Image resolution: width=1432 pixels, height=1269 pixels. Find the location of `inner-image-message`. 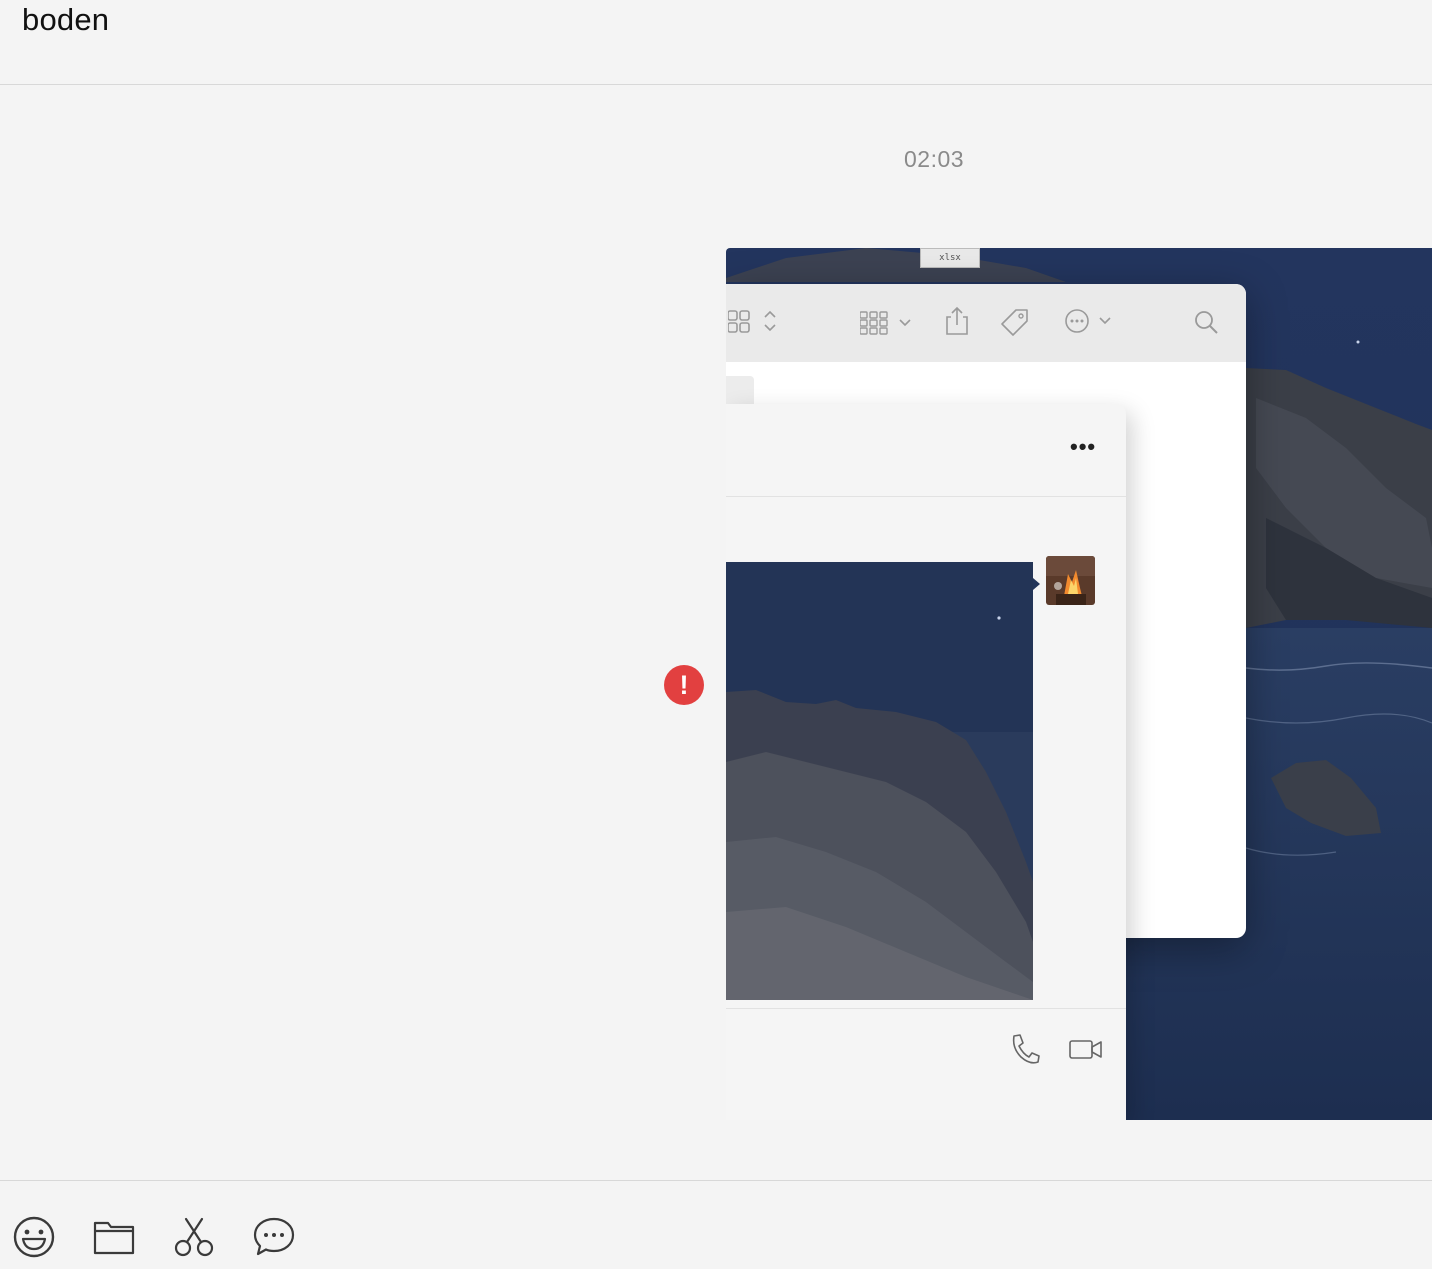

inner-image-message is located at coordinates (879, 781).